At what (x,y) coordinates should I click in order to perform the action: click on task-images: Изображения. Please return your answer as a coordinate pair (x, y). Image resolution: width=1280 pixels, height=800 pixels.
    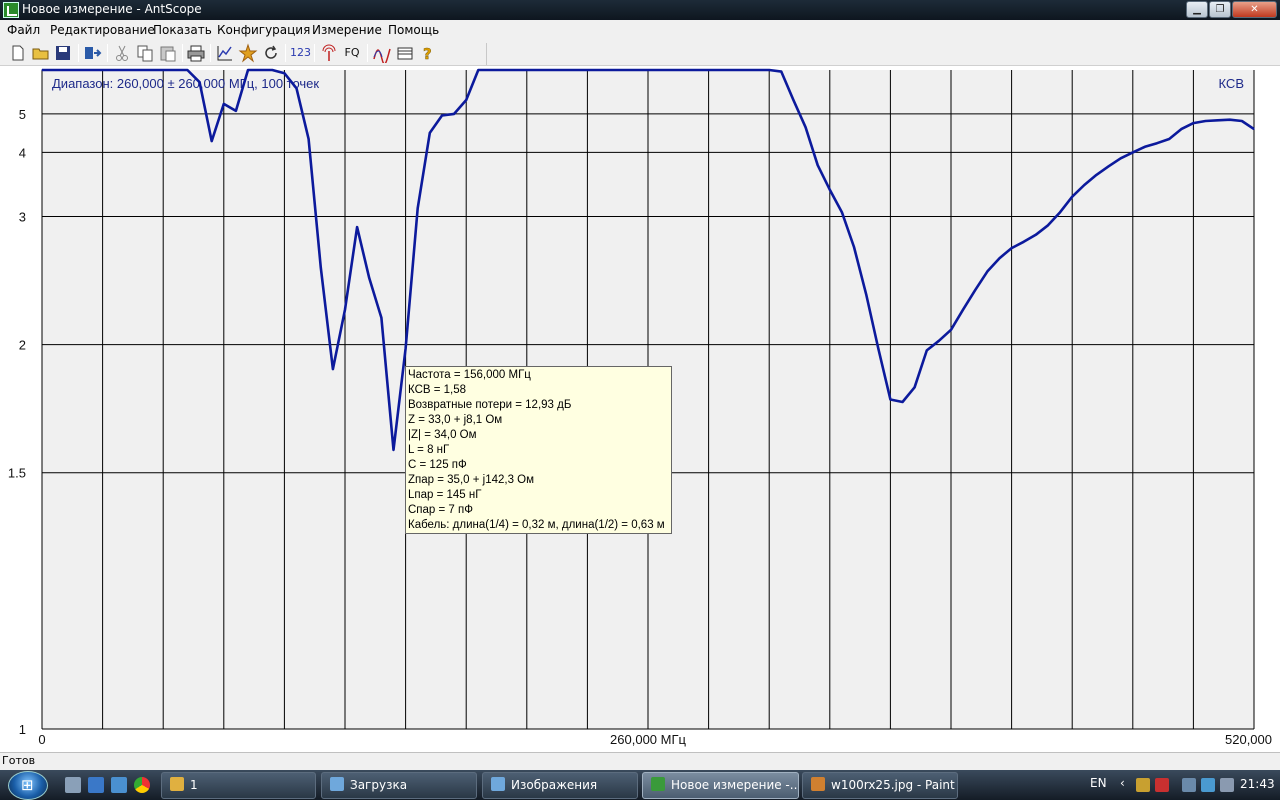
    Looking at the image, I should click on (560, 785).